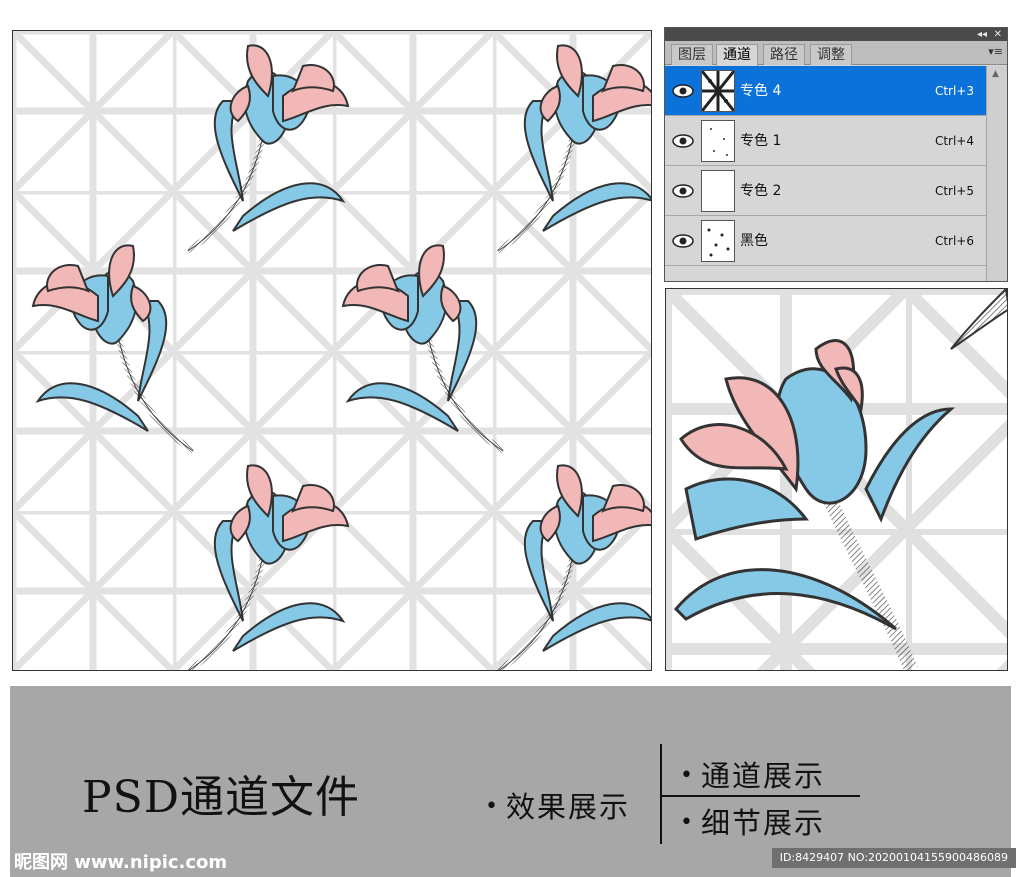 The image size is (1024, 877). I want to click on watermark-id: ID:8429407 NO:20200104155900486089, so click(893, 858).